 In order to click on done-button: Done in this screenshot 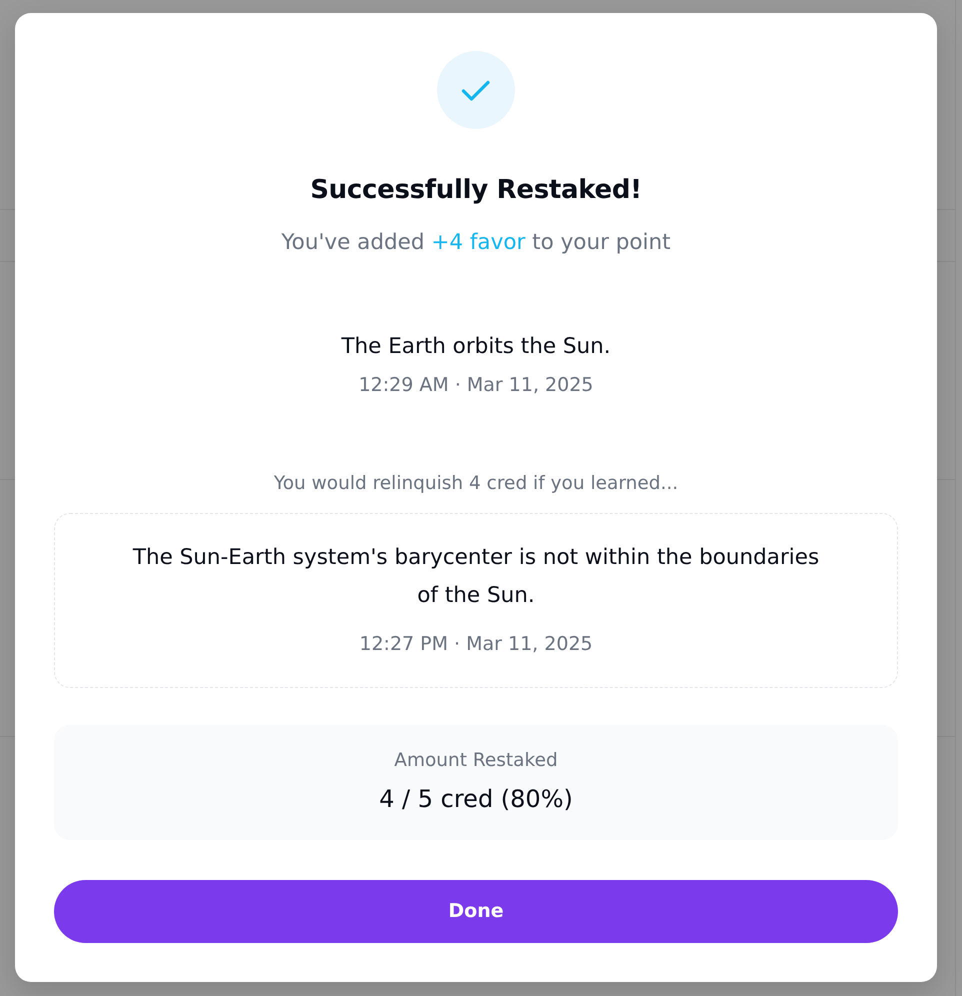, I will do `click(476, 911)`.